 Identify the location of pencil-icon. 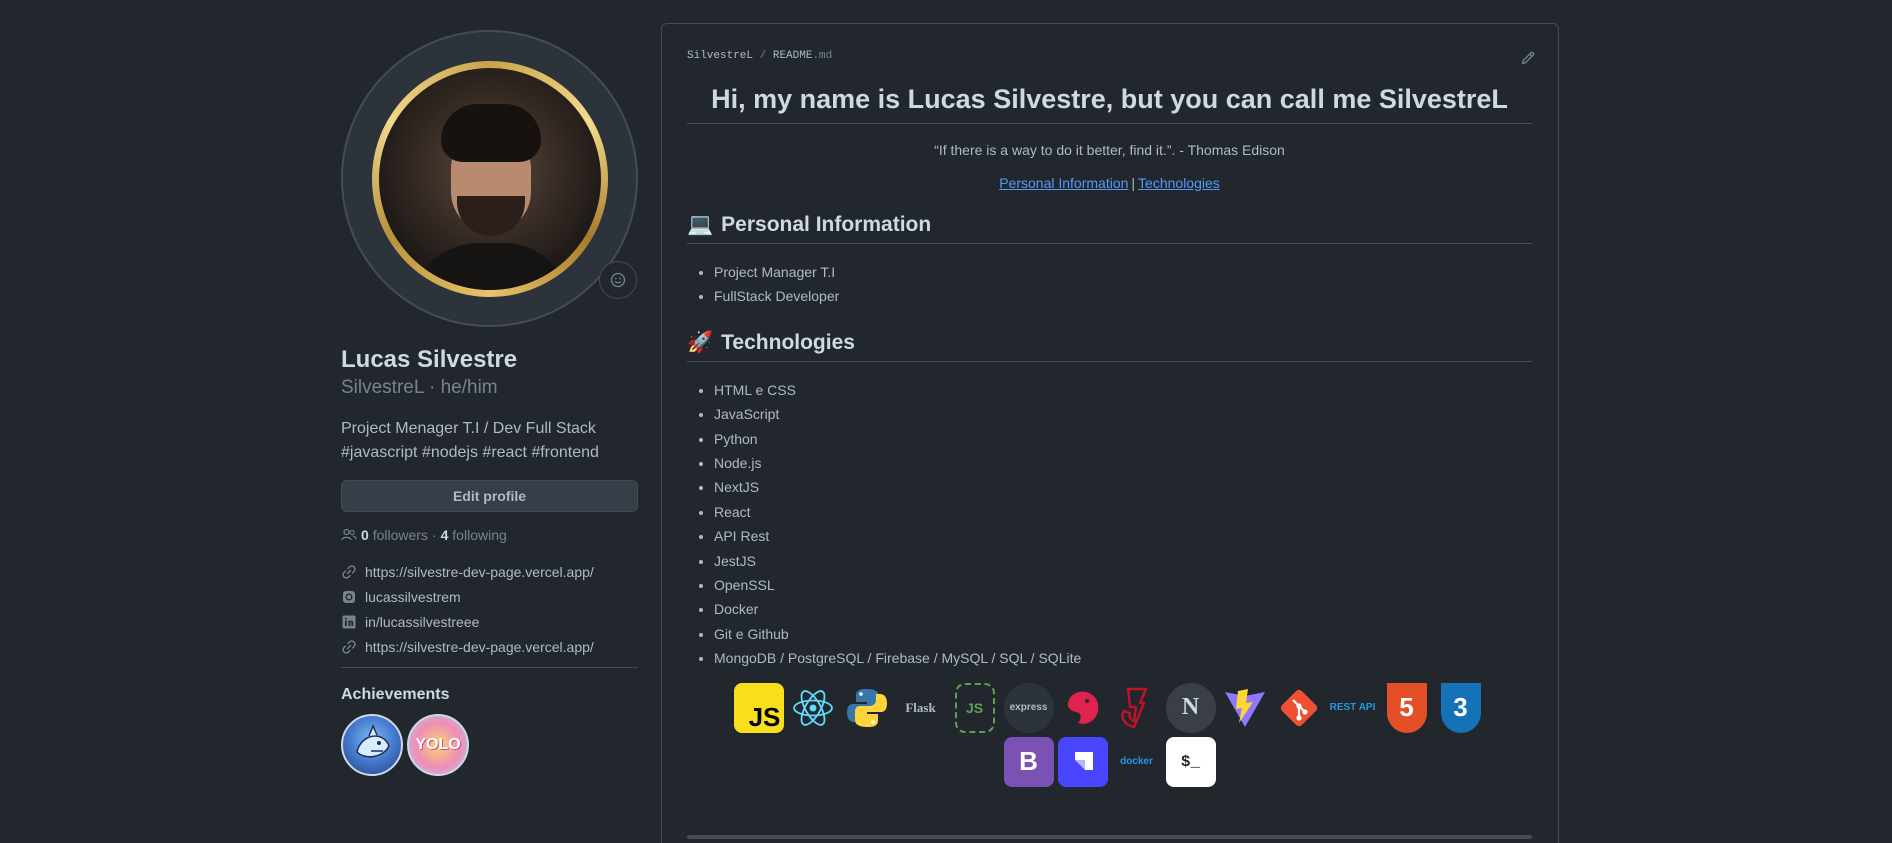
(1528, 58).